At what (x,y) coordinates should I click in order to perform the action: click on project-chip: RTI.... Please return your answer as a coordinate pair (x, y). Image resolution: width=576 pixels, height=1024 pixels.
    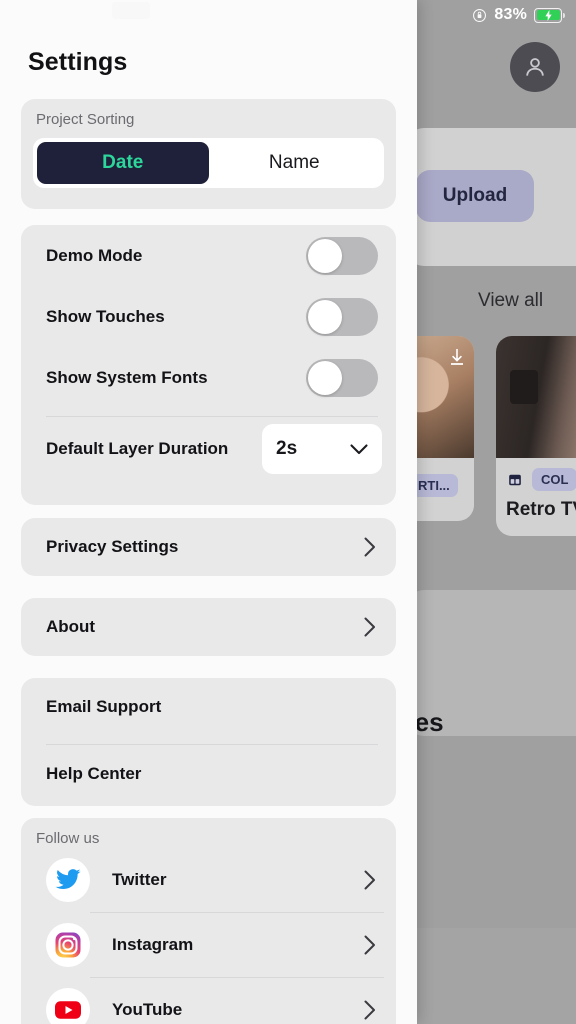
    Looking at the image, I should click on (434, 485).